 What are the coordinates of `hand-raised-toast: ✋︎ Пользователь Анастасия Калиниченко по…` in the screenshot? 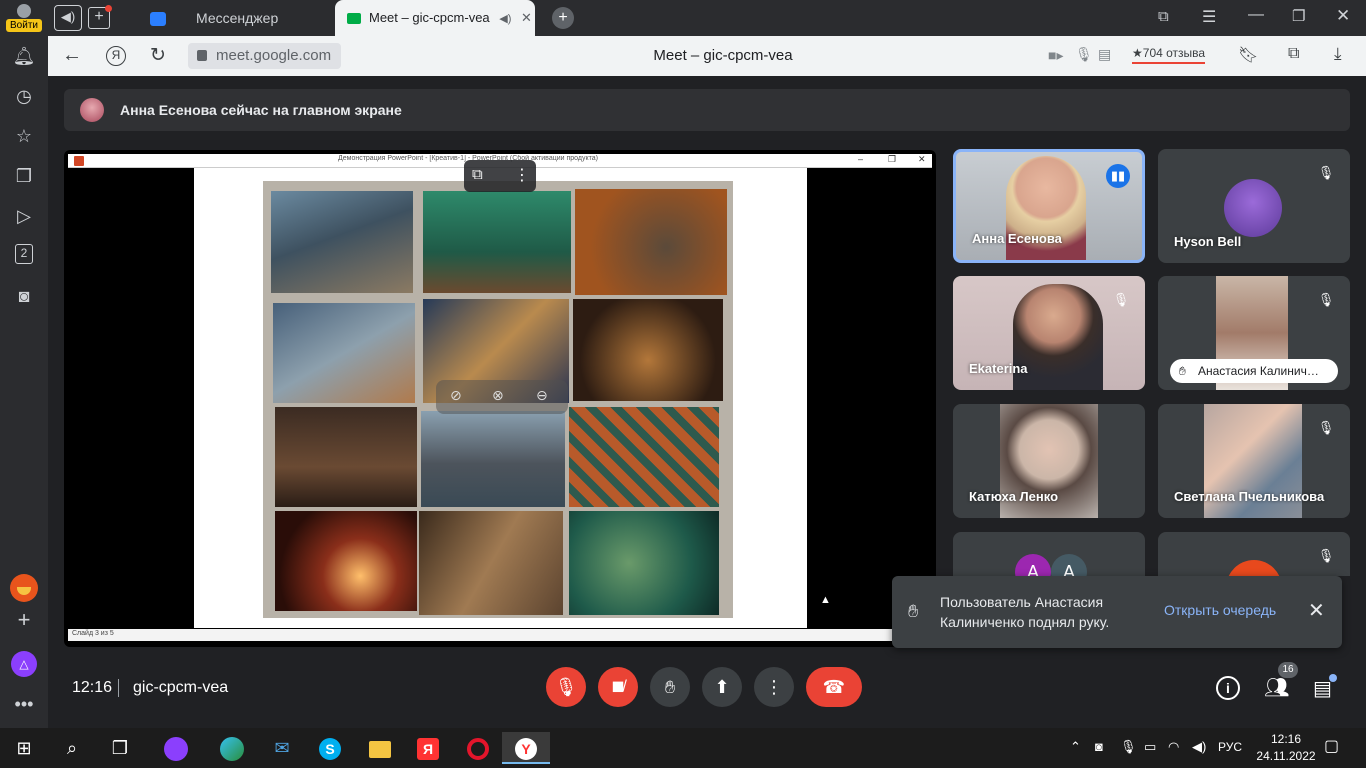 It's located at (1117, 612).